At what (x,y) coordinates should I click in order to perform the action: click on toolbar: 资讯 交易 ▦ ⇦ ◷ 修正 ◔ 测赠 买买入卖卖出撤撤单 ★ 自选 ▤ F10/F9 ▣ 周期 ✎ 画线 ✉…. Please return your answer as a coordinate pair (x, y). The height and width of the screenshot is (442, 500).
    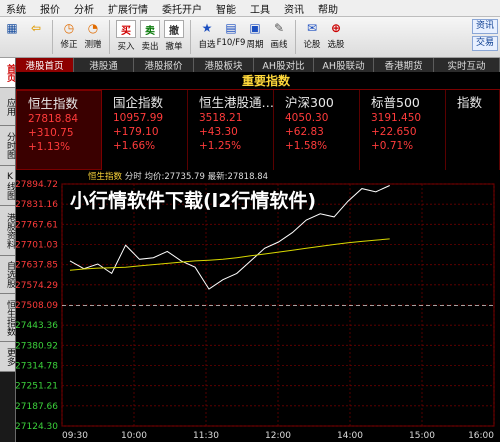
    Looking at the image, I should click on (250, 37).